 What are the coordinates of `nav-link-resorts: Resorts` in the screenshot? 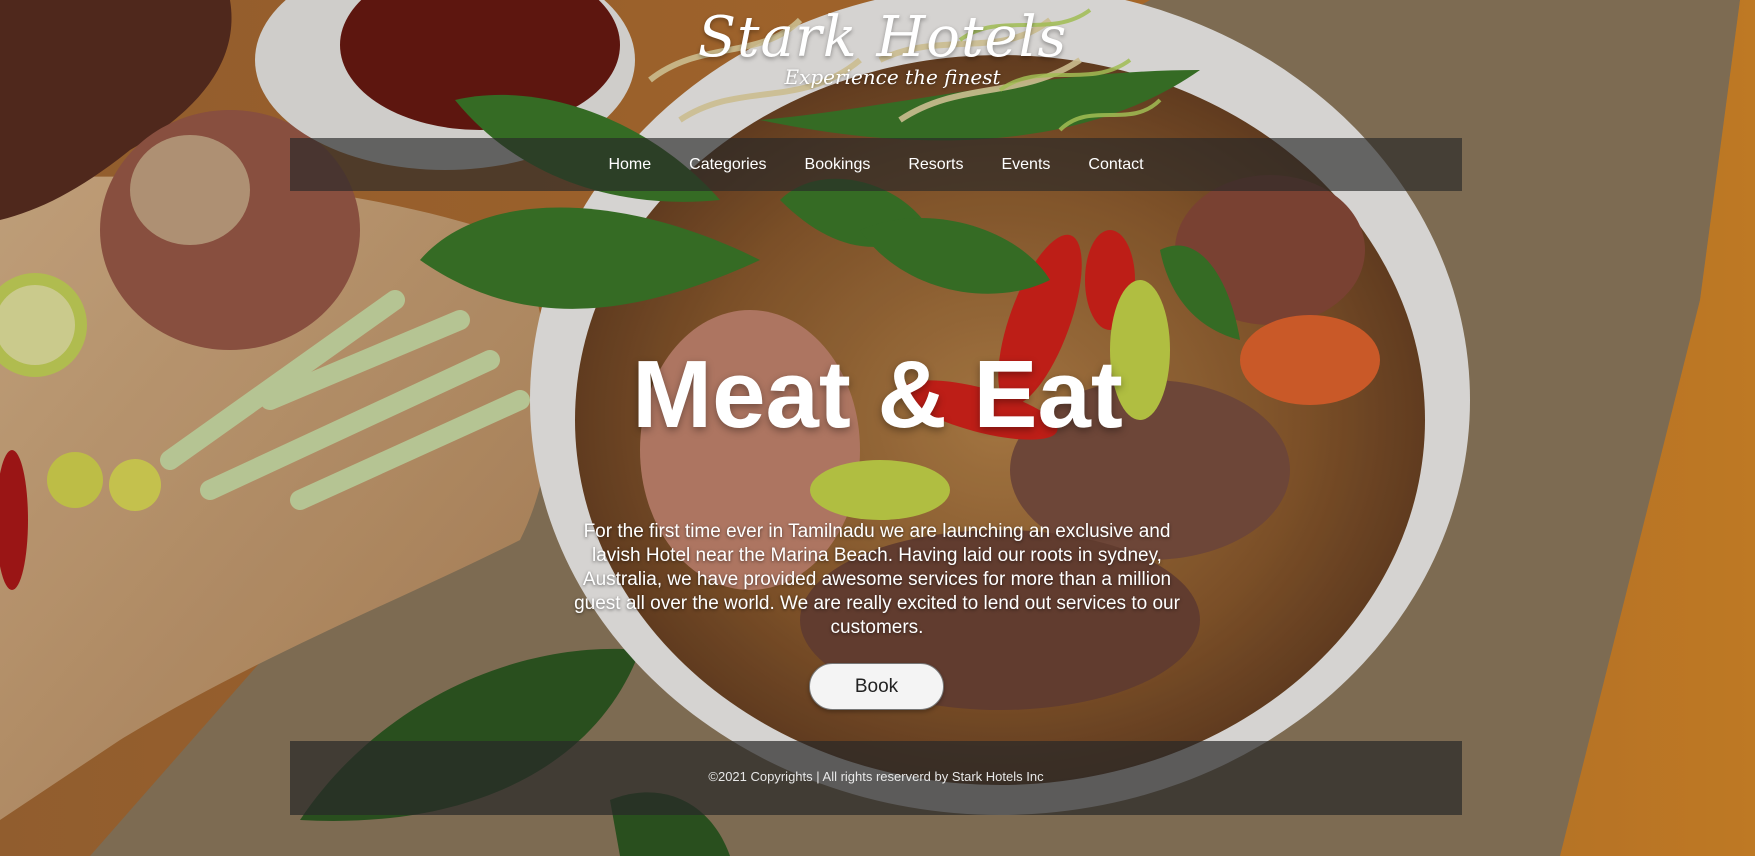 It's located at (935, 164).